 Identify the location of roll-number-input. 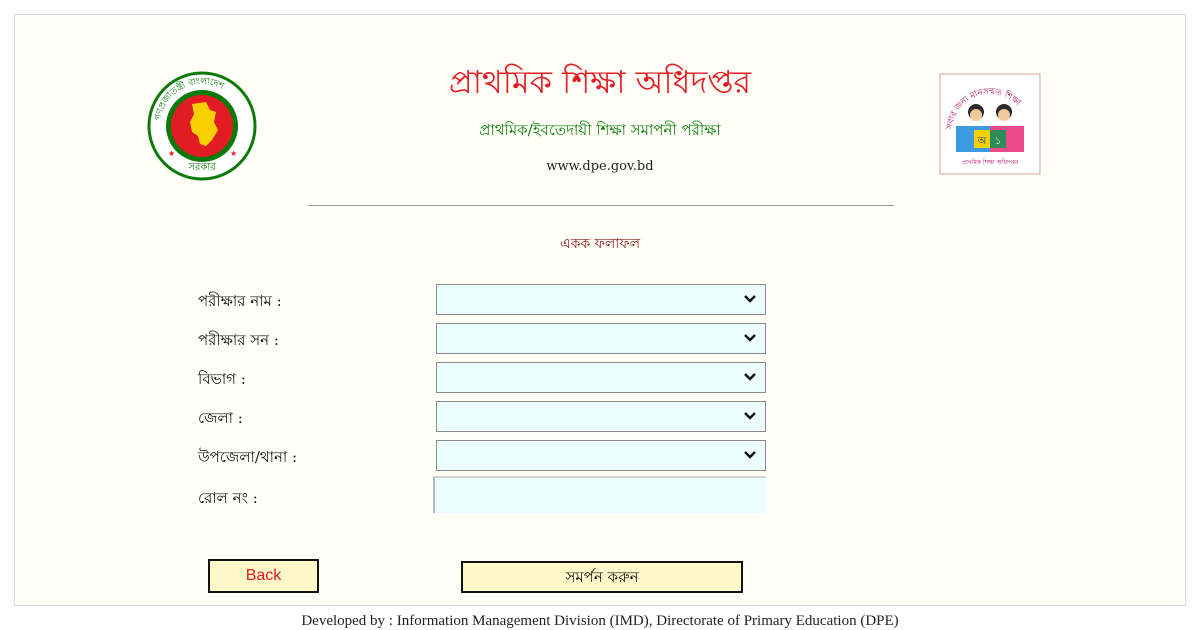
(599, 494).